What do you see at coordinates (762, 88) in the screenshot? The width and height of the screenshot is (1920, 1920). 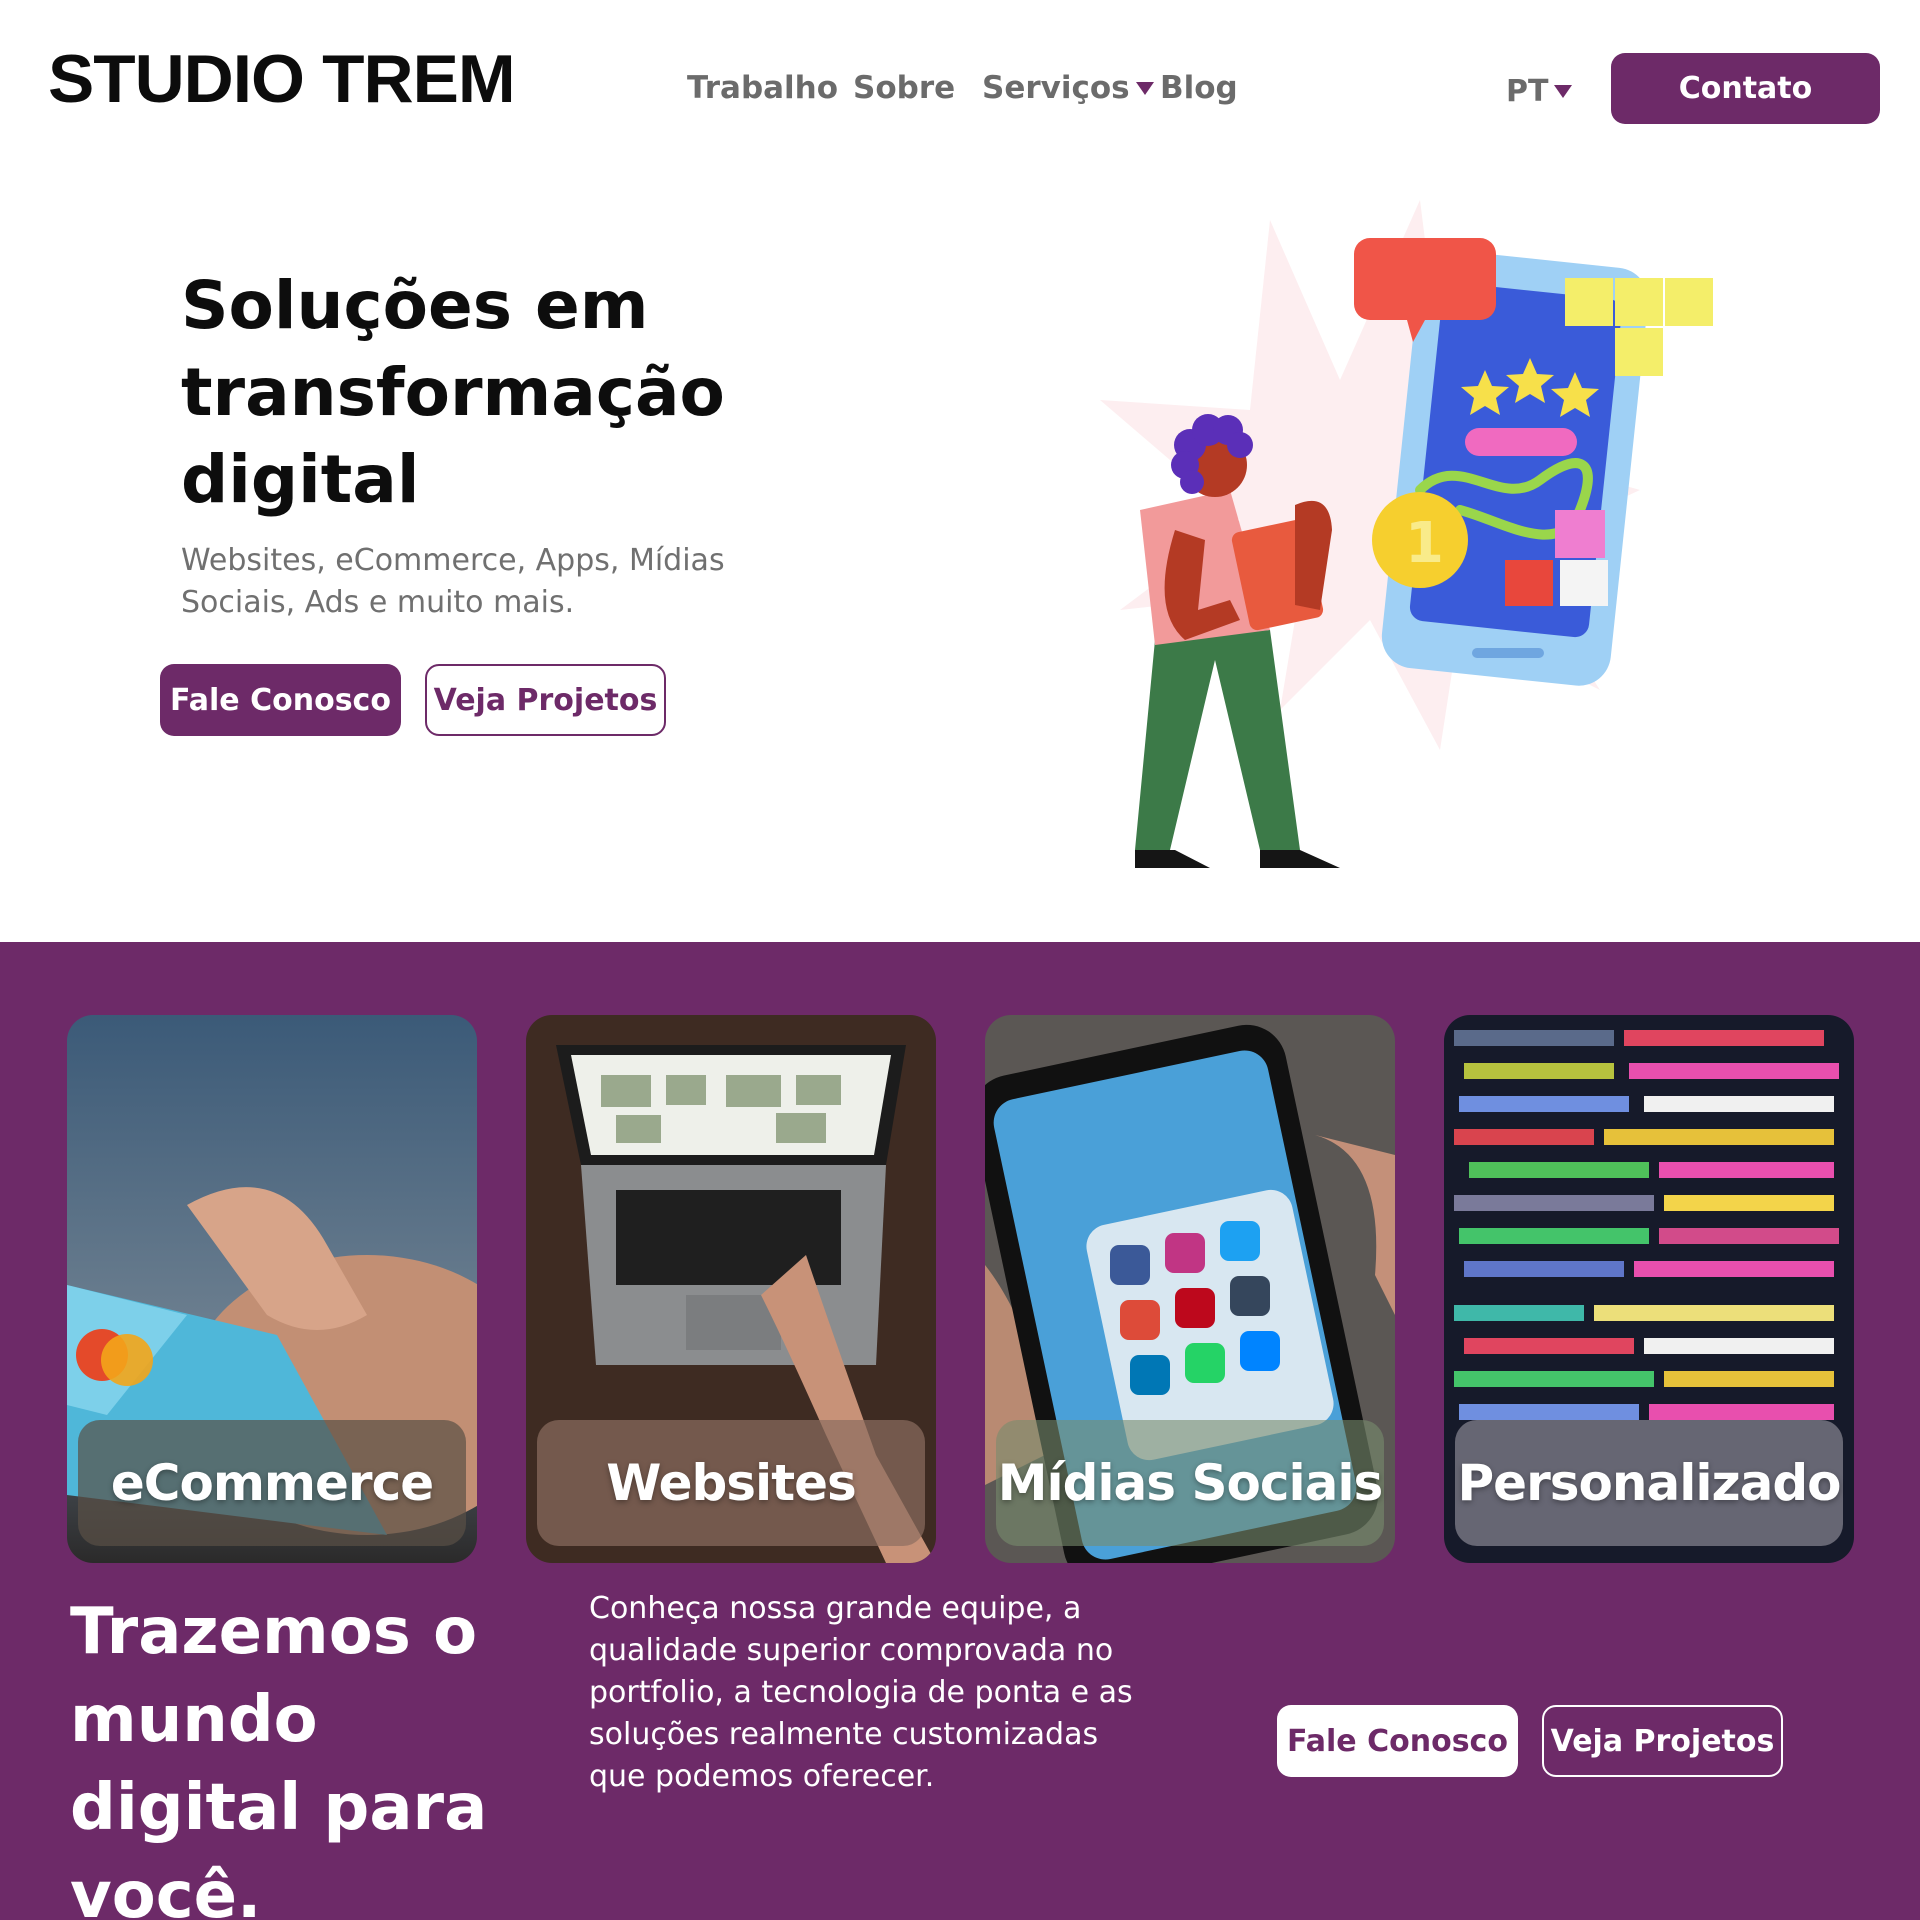 I see `nav-trabalho: Trabalho` at bounding box center [762, 88].